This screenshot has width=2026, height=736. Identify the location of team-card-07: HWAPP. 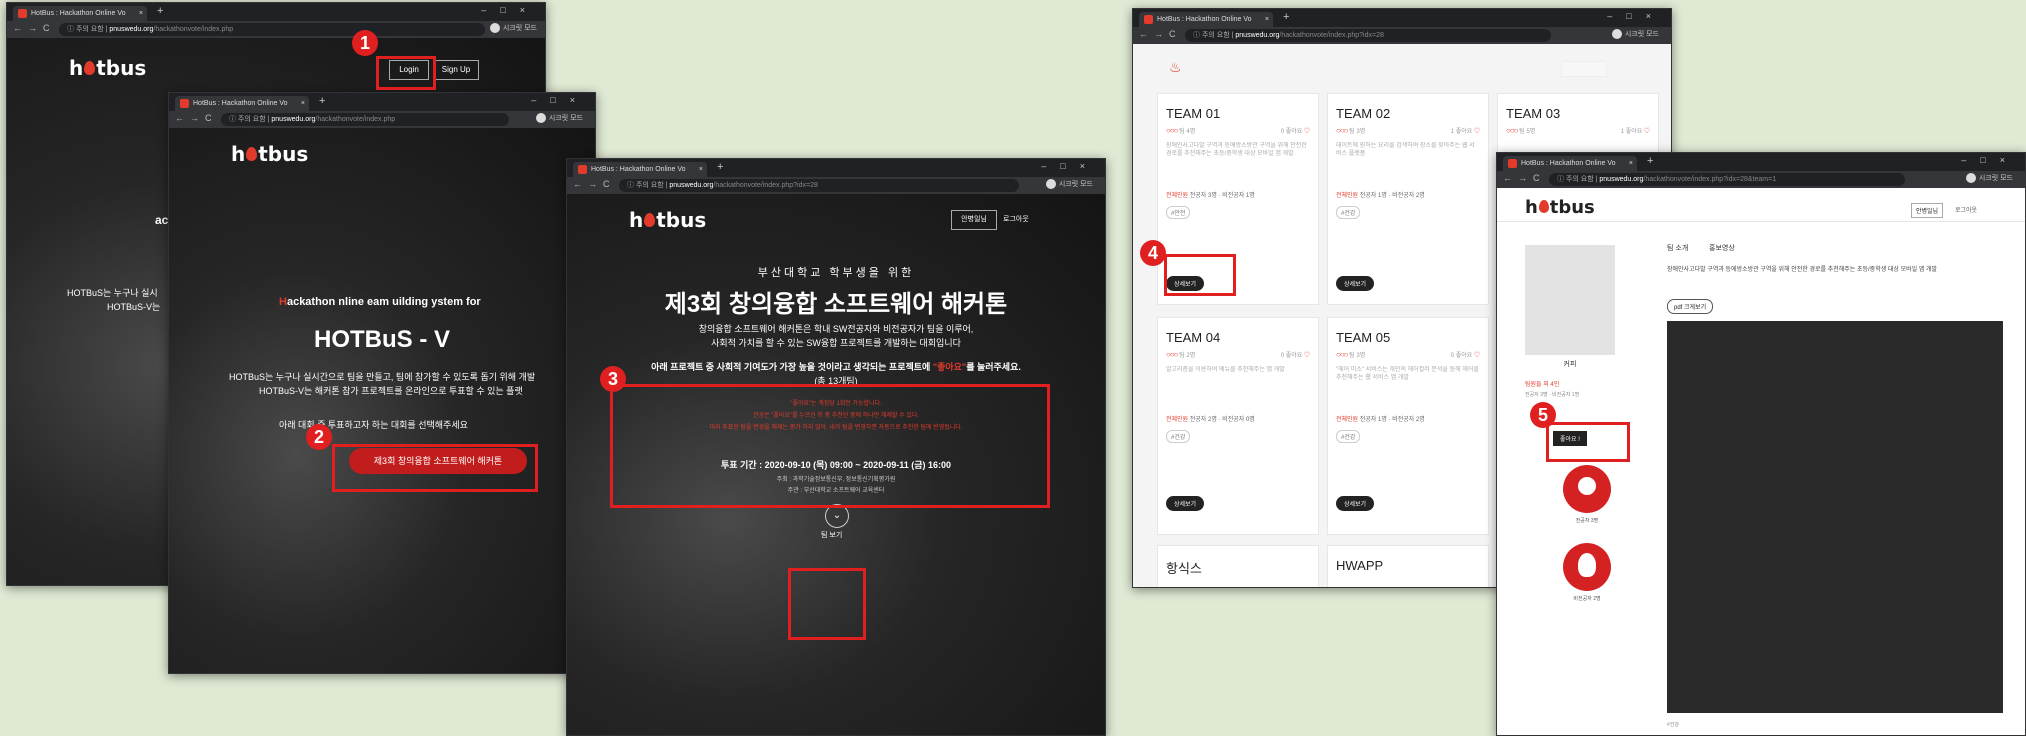
(1408, 566).